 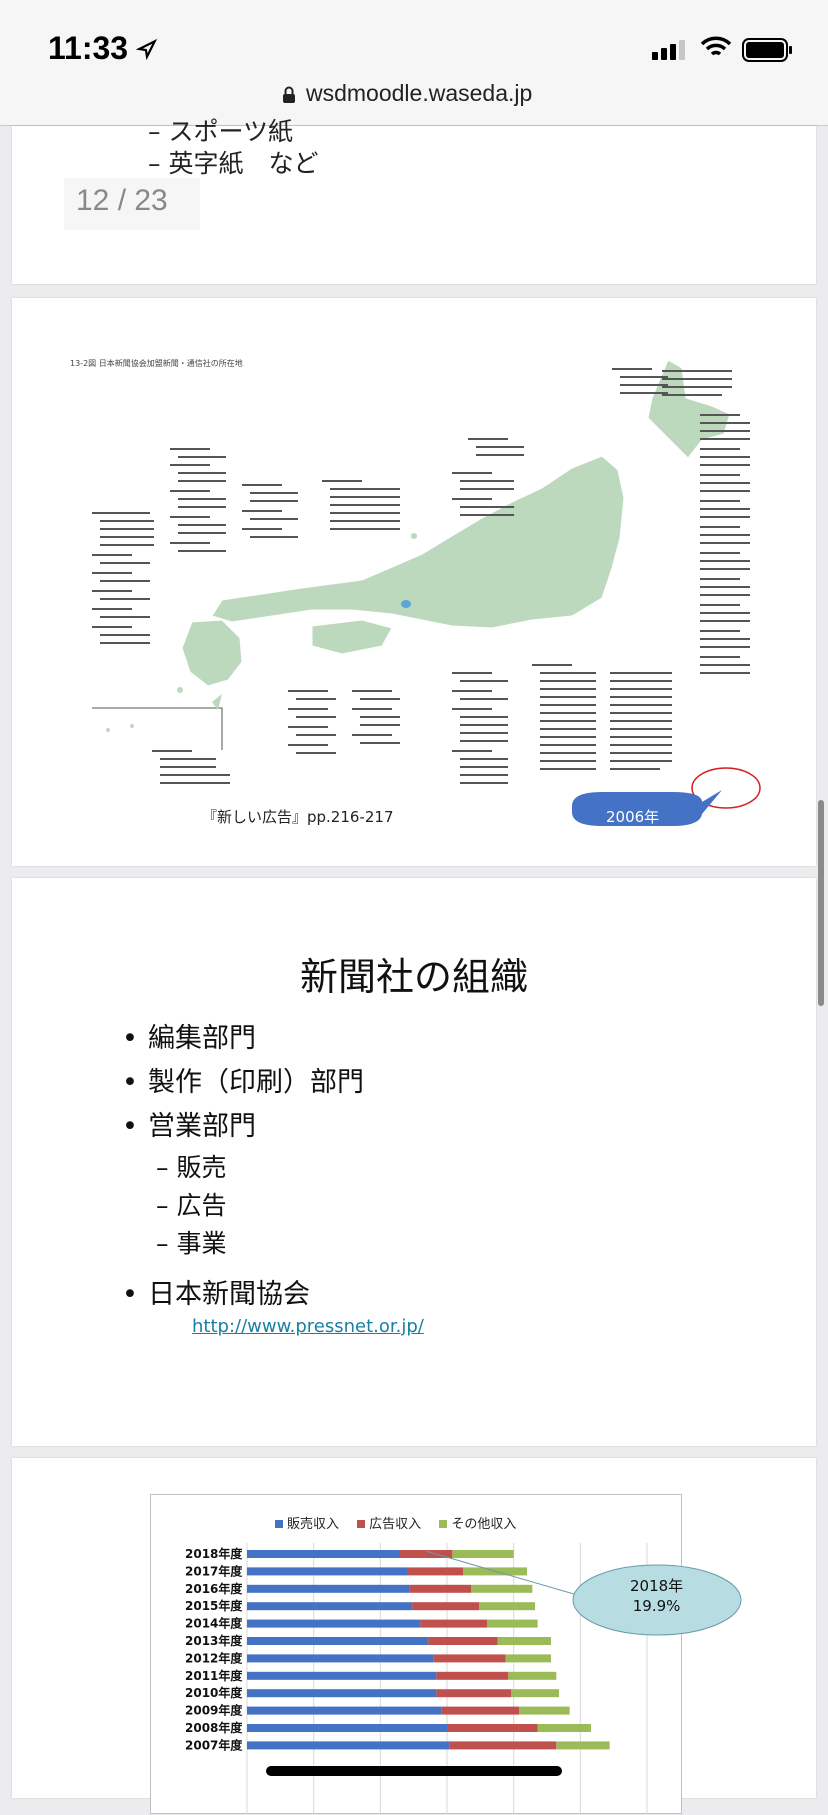 What do you see at coordinates (214, 1727) in the screenshot?
I see `category-label: 2008年度` at bounding box center [214, 1727].